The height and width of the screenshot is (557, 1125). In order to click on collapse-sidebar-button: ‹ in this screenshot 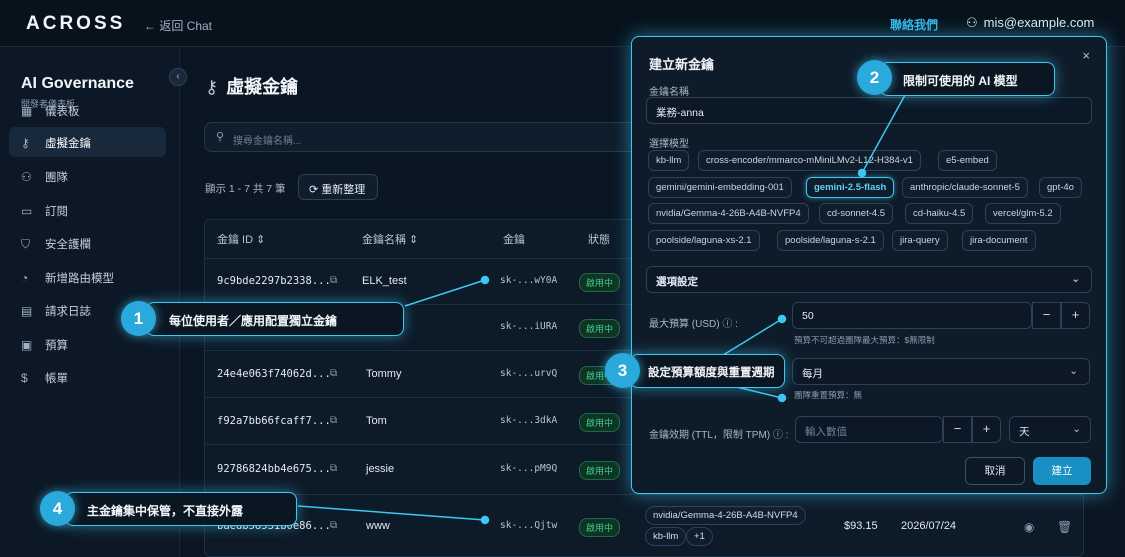, I will do `click(178, 77)`.